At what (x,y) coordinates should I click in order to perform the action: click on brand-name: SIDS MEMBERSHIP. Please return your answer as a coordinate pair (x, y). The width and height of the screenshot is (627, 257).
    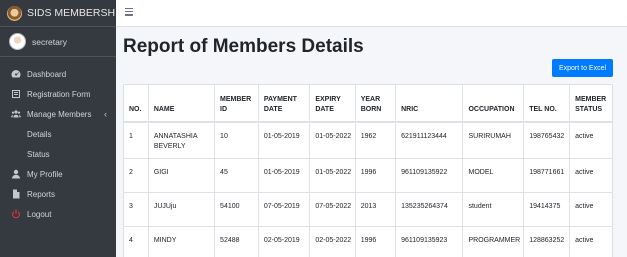
    Looking at the image, I should click on (76, 13).